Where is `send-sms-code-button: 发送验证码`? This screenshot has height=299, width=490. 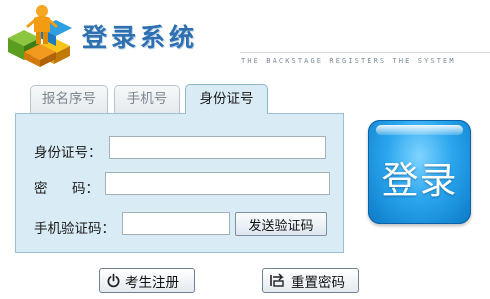 send-sms-code-button: 发送验证码 is located at coordinates (281, 224).